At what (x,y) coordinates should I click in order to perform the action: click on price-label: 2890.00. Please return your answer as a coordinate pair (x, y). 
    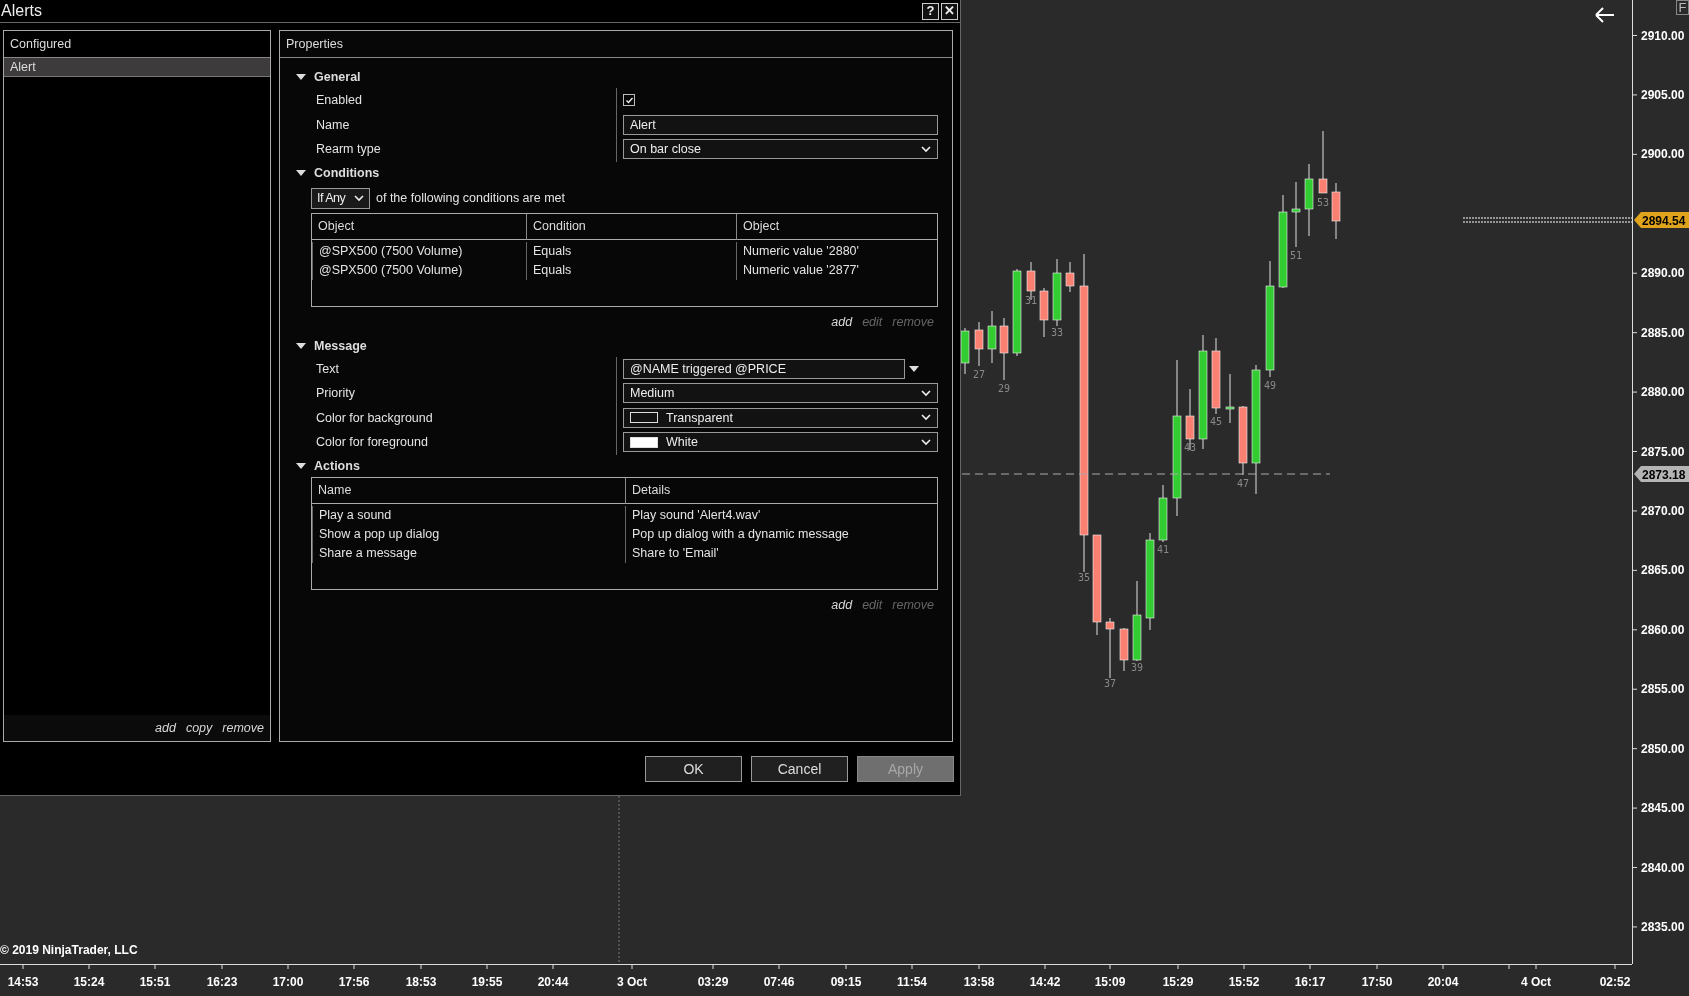
    Looking at the image, I should click on (1663, 273).